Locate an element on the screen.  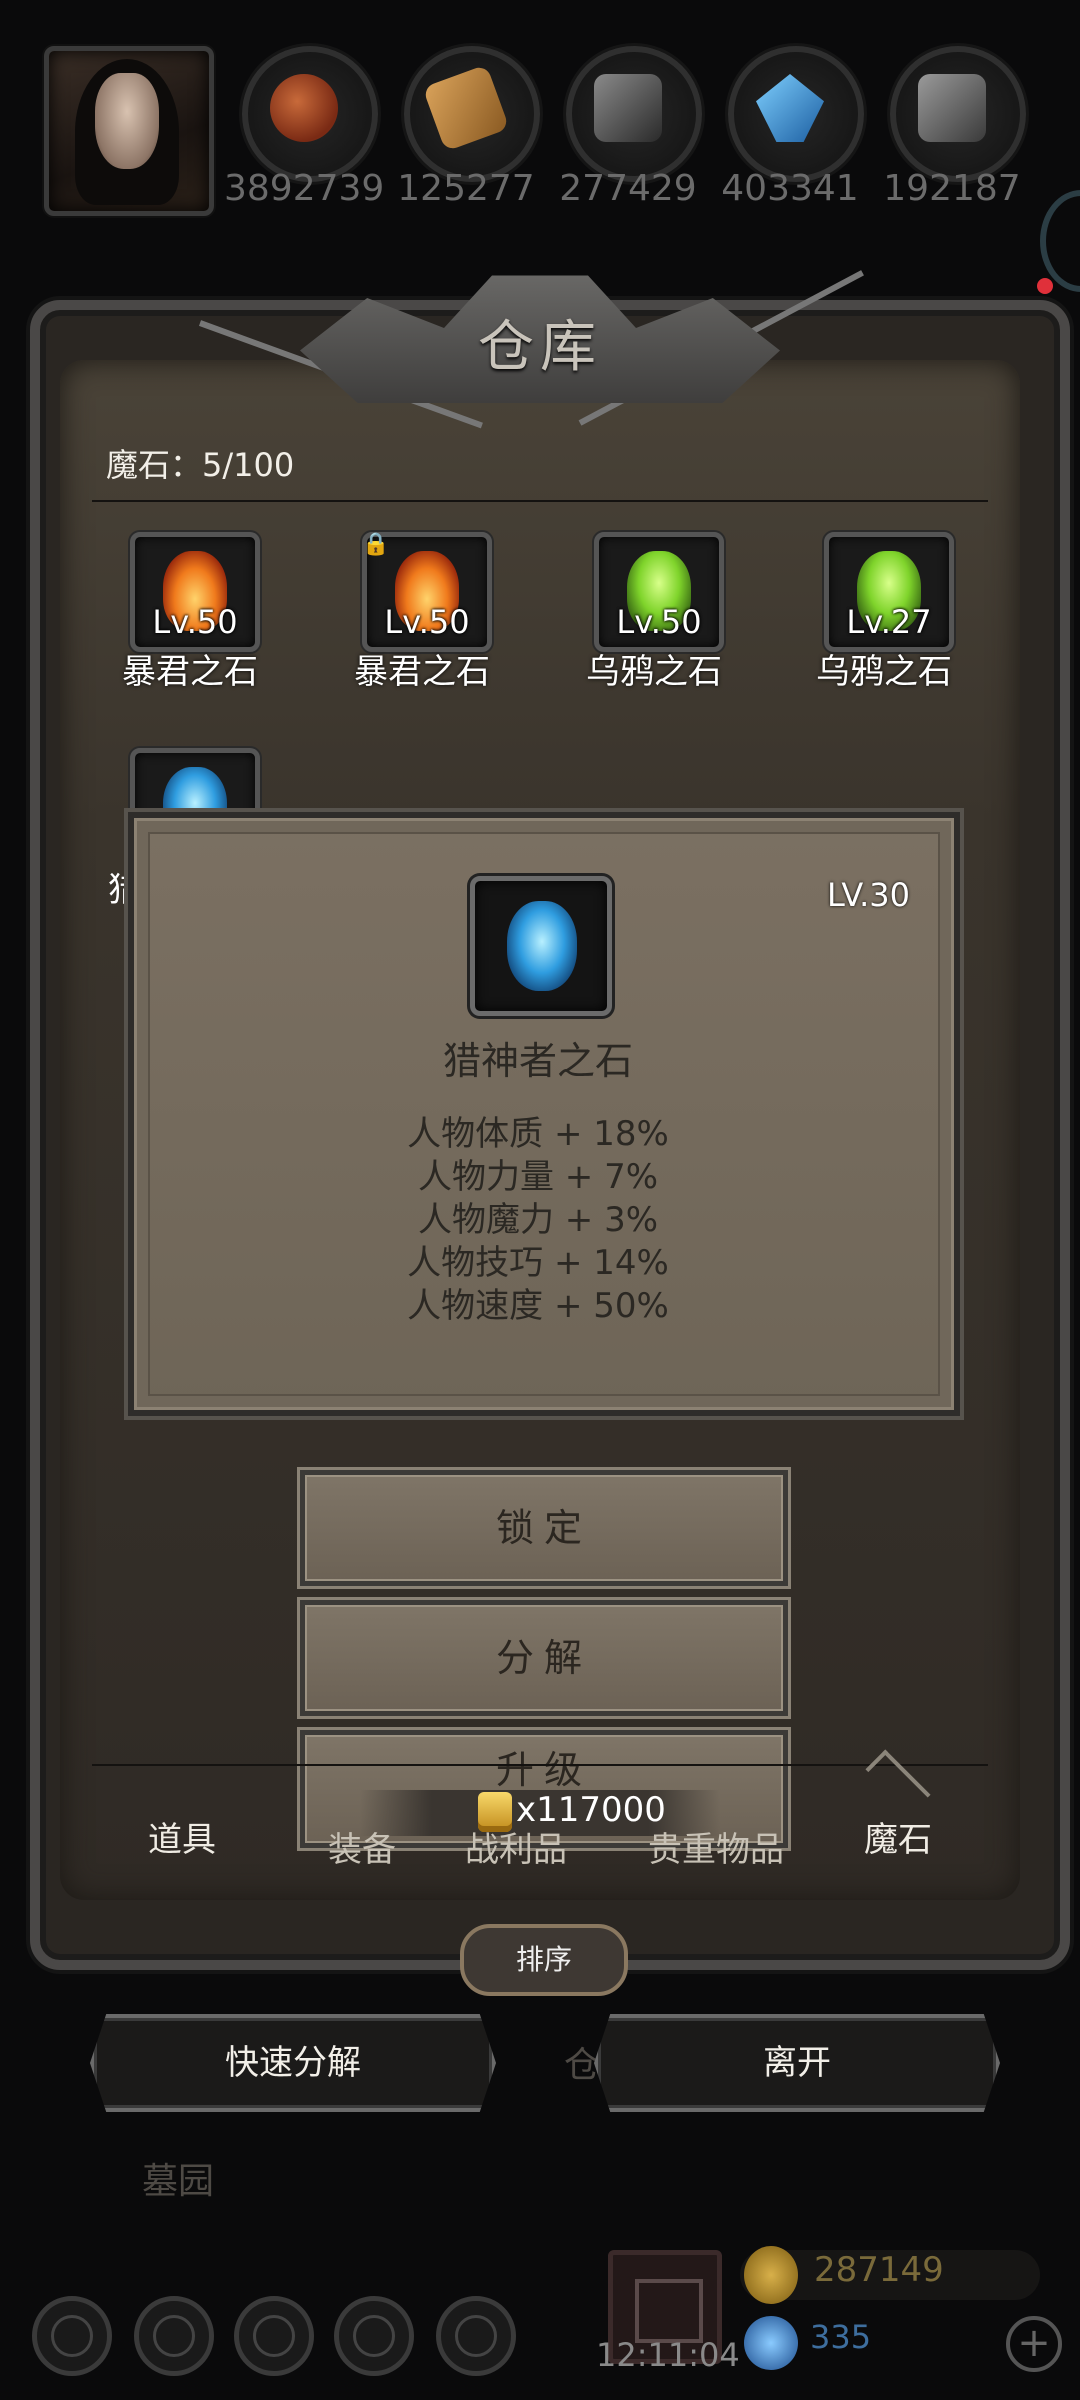
item-slot: Lv.27 is located at coordinates (889, 592).